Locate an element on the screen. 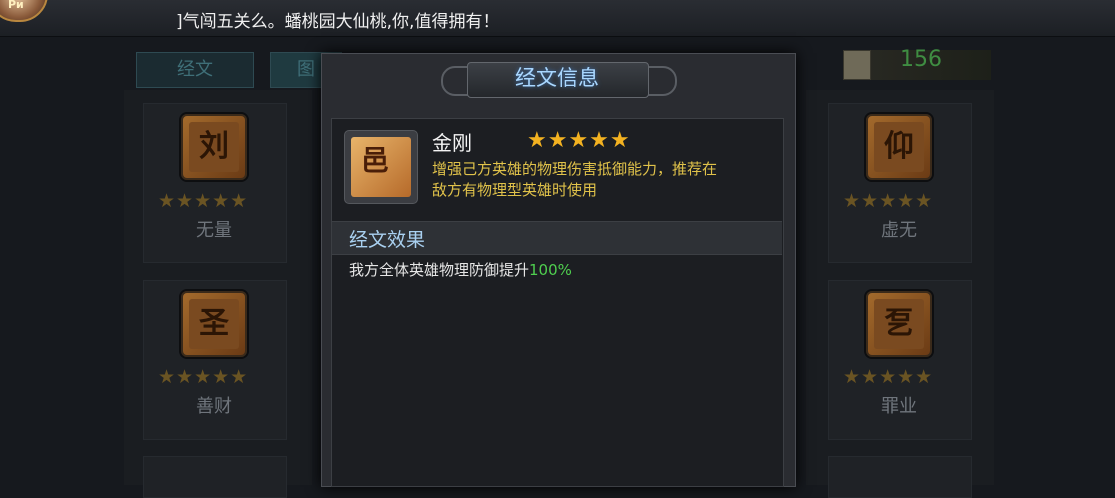  scripture-icon: 刘 is located at coordinates (214, 147).